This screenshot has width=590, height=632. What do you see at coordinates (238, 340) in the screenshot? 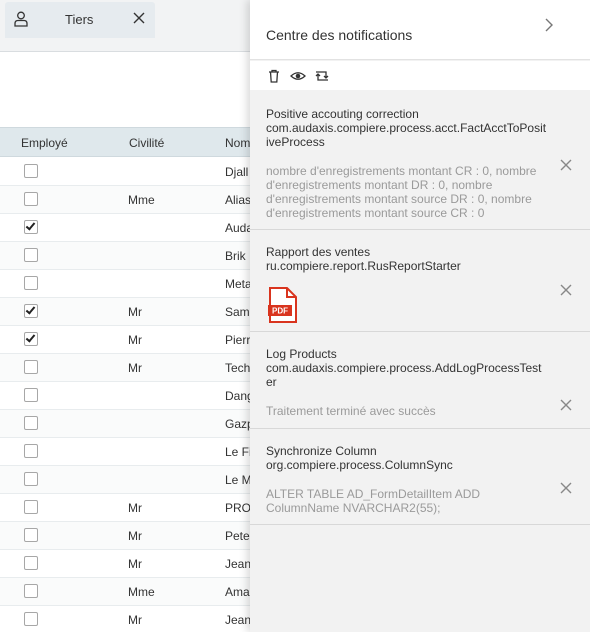
I see `nom-cell: Pierr` at bounding box center [238, 340].